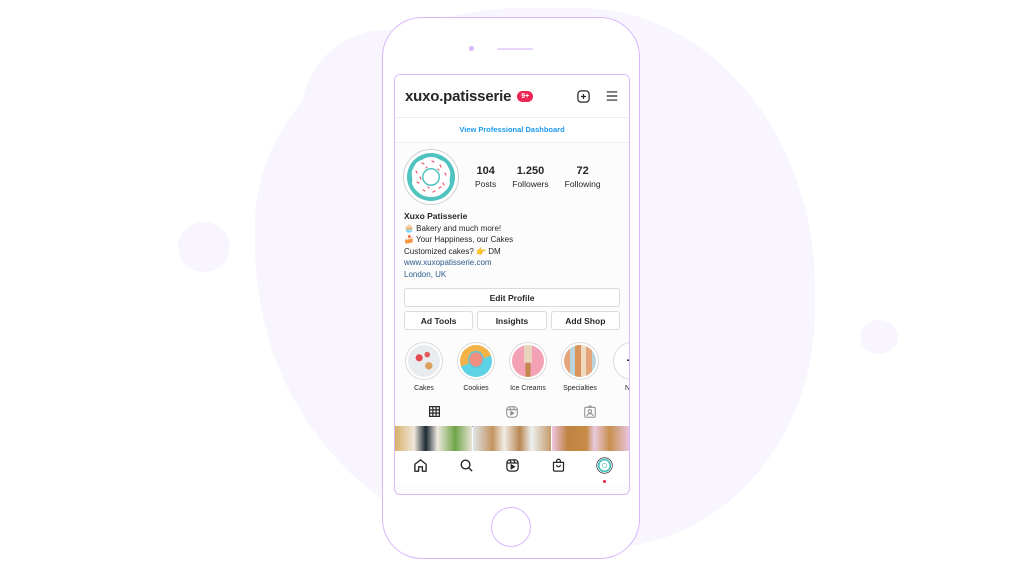 The image size is (1024, 576). Describe the element at coordinates (512, 263) in the screenshot. I see `bio-website-link: www.xuxopatisserie.com` at that location.